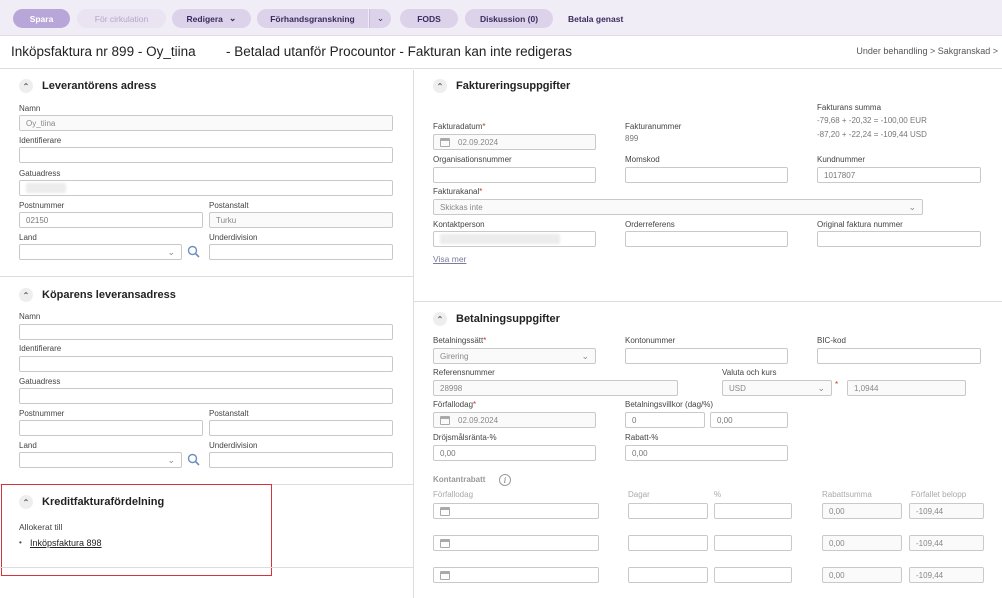 The image size is (1002, 598). I want to click on buyer-subdivision-field, so click(301, 460).